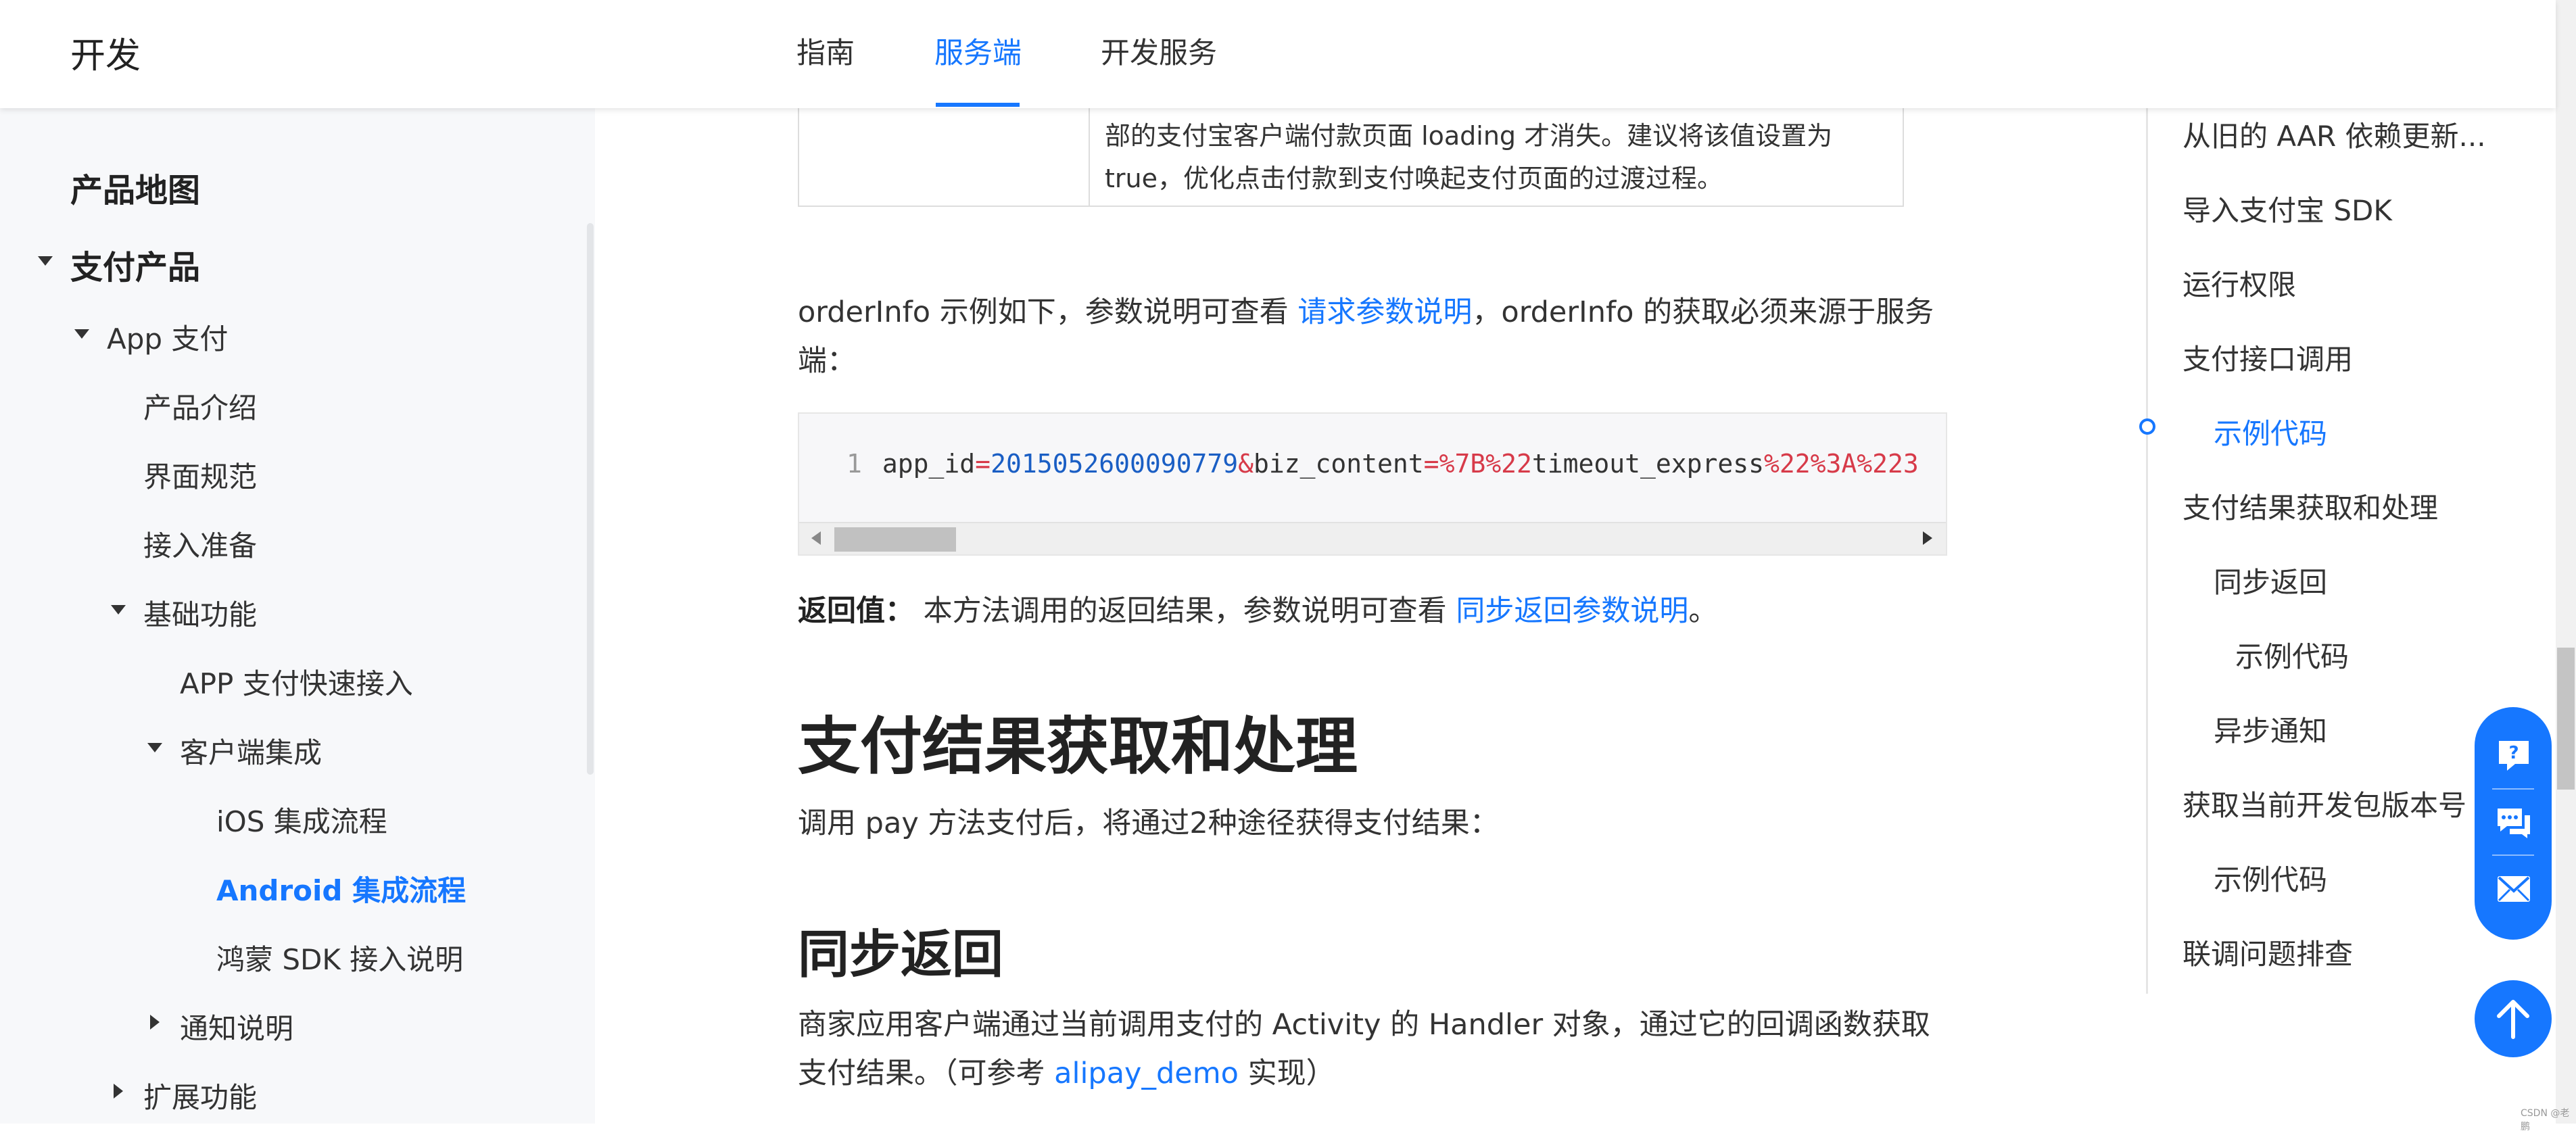 This screenshot has height=1133, width=2576. I want to click on return-value-text: 本方法调用的返回结果，参数说明可查看, so click(1185, 611).